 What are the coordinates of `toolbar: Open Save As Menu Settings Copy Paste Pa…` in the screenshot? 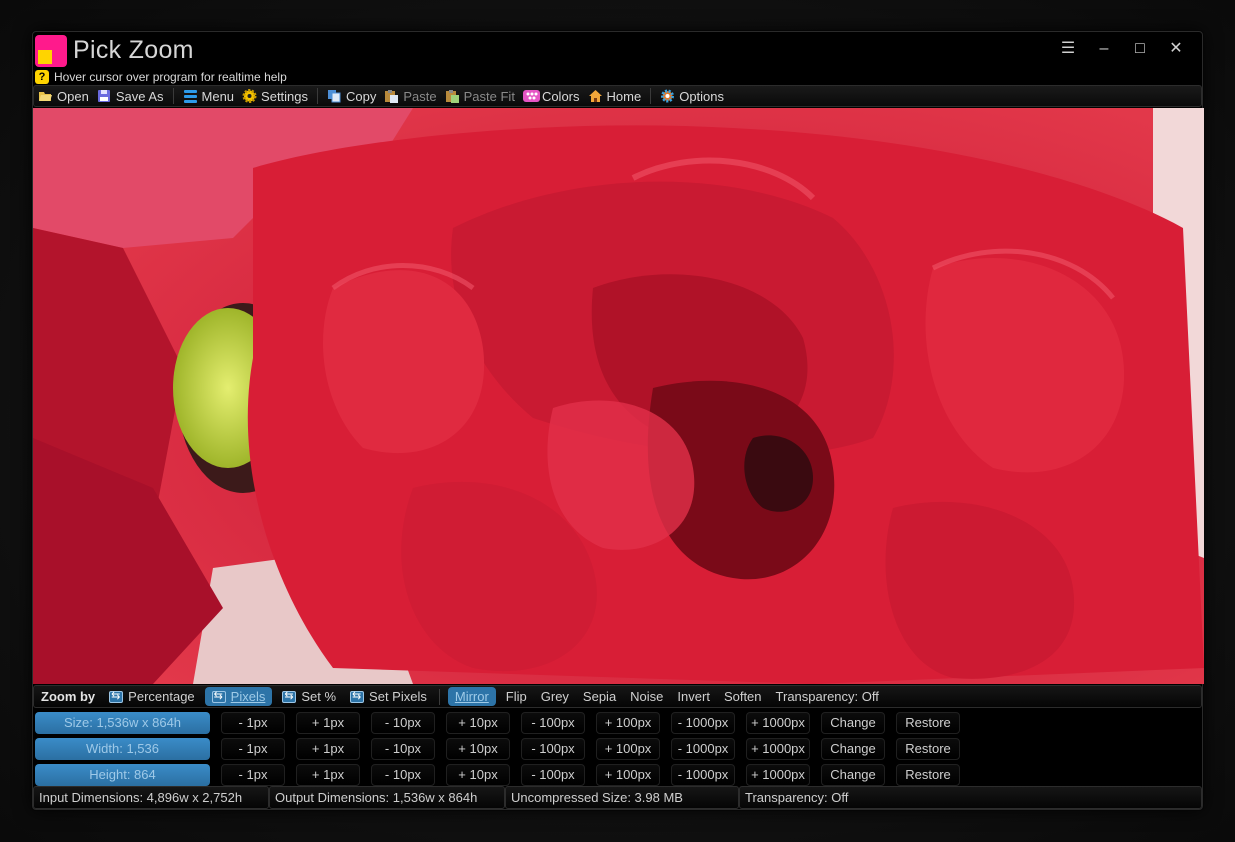 It's located at (617, 96).